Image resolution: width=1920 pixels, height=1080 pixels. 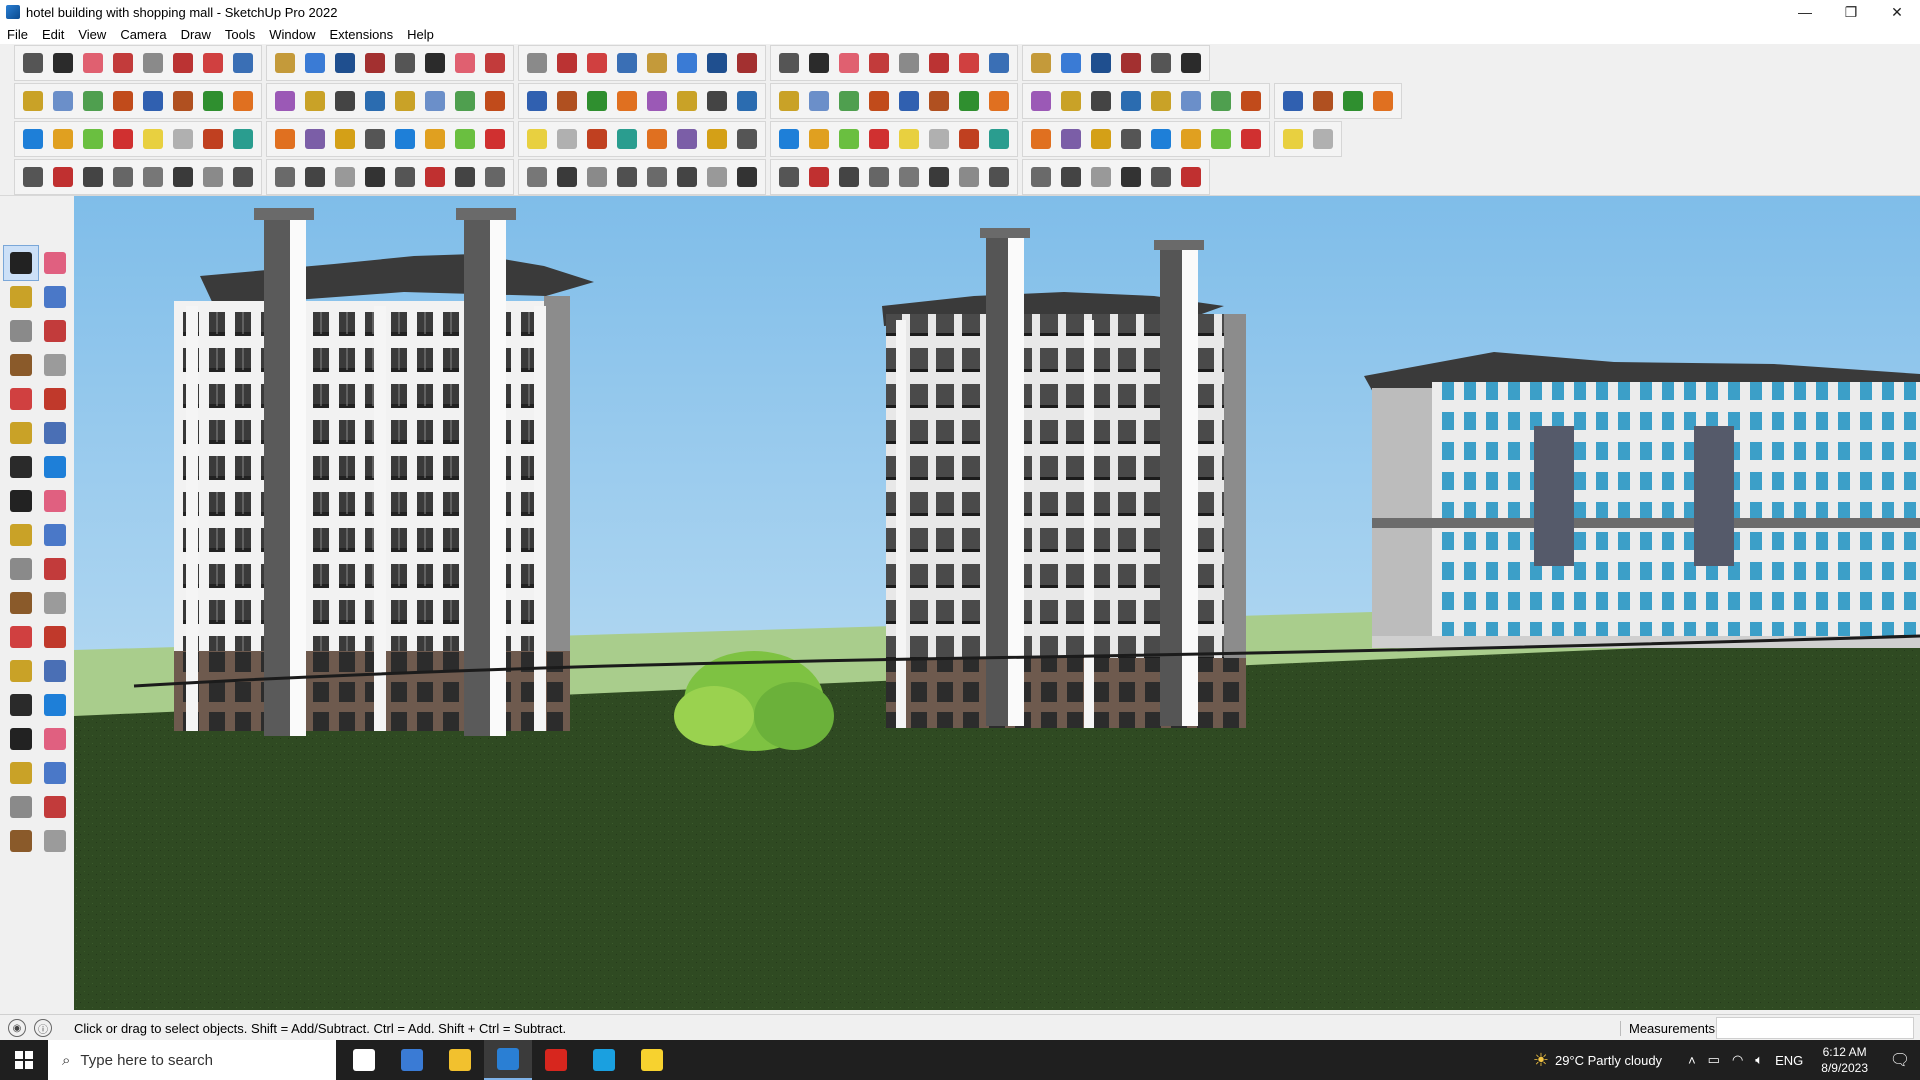 What do you see at coordinates (17, 1028) in the screenshot?
I see `geo-location-icon: ◉` at bounding box center [17, 1028].